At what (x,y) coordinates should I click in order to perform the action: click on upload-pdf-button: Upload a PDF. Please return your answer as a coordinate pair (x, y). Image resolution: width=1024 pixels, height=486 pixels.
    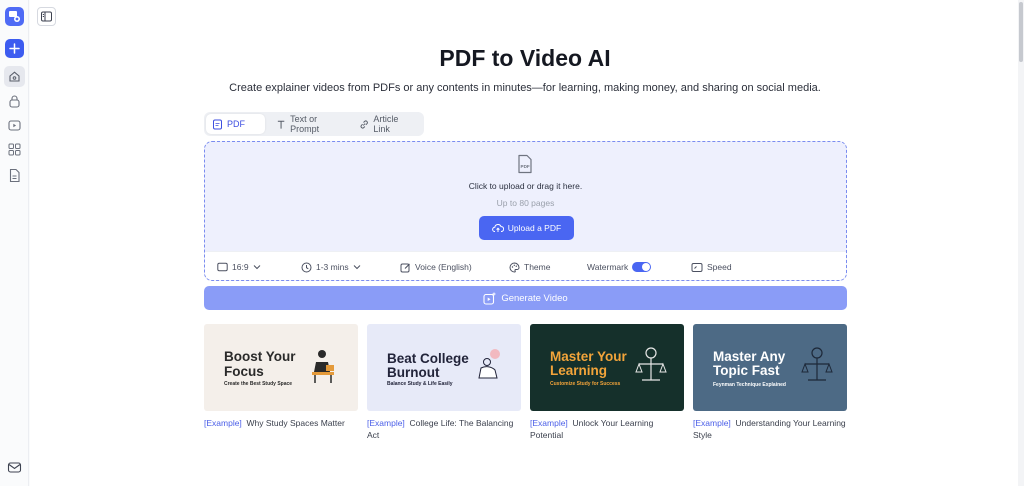
    Looking at the image, I should click on (526, 228).